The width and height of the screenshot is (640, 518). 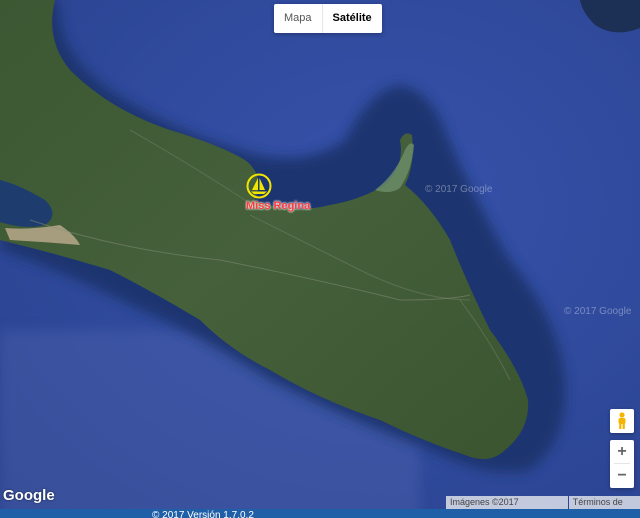 What do you see at coordinates (259, 186) in the screenshot?
I see `sailboat-icon` at bounding box center [259, 186].